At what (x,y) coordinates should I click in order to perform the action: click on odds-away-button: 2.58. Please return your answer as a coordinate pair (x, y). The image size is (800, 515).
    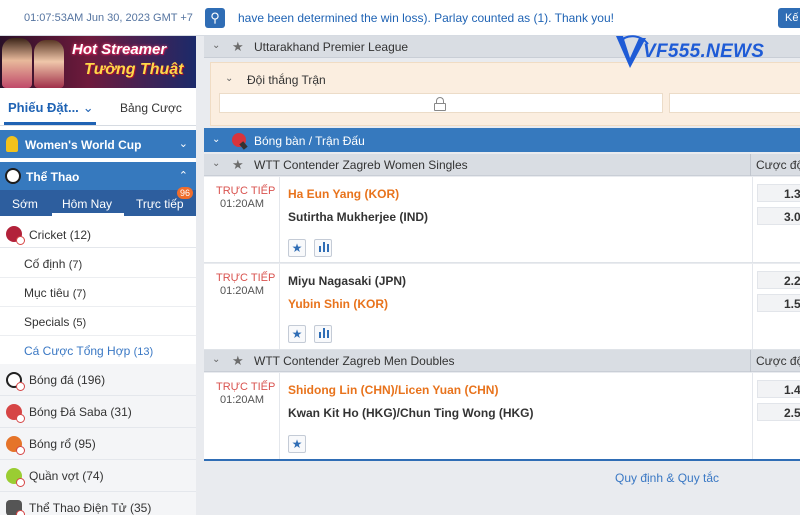
    Looking at the image, I should click on (778, 412).